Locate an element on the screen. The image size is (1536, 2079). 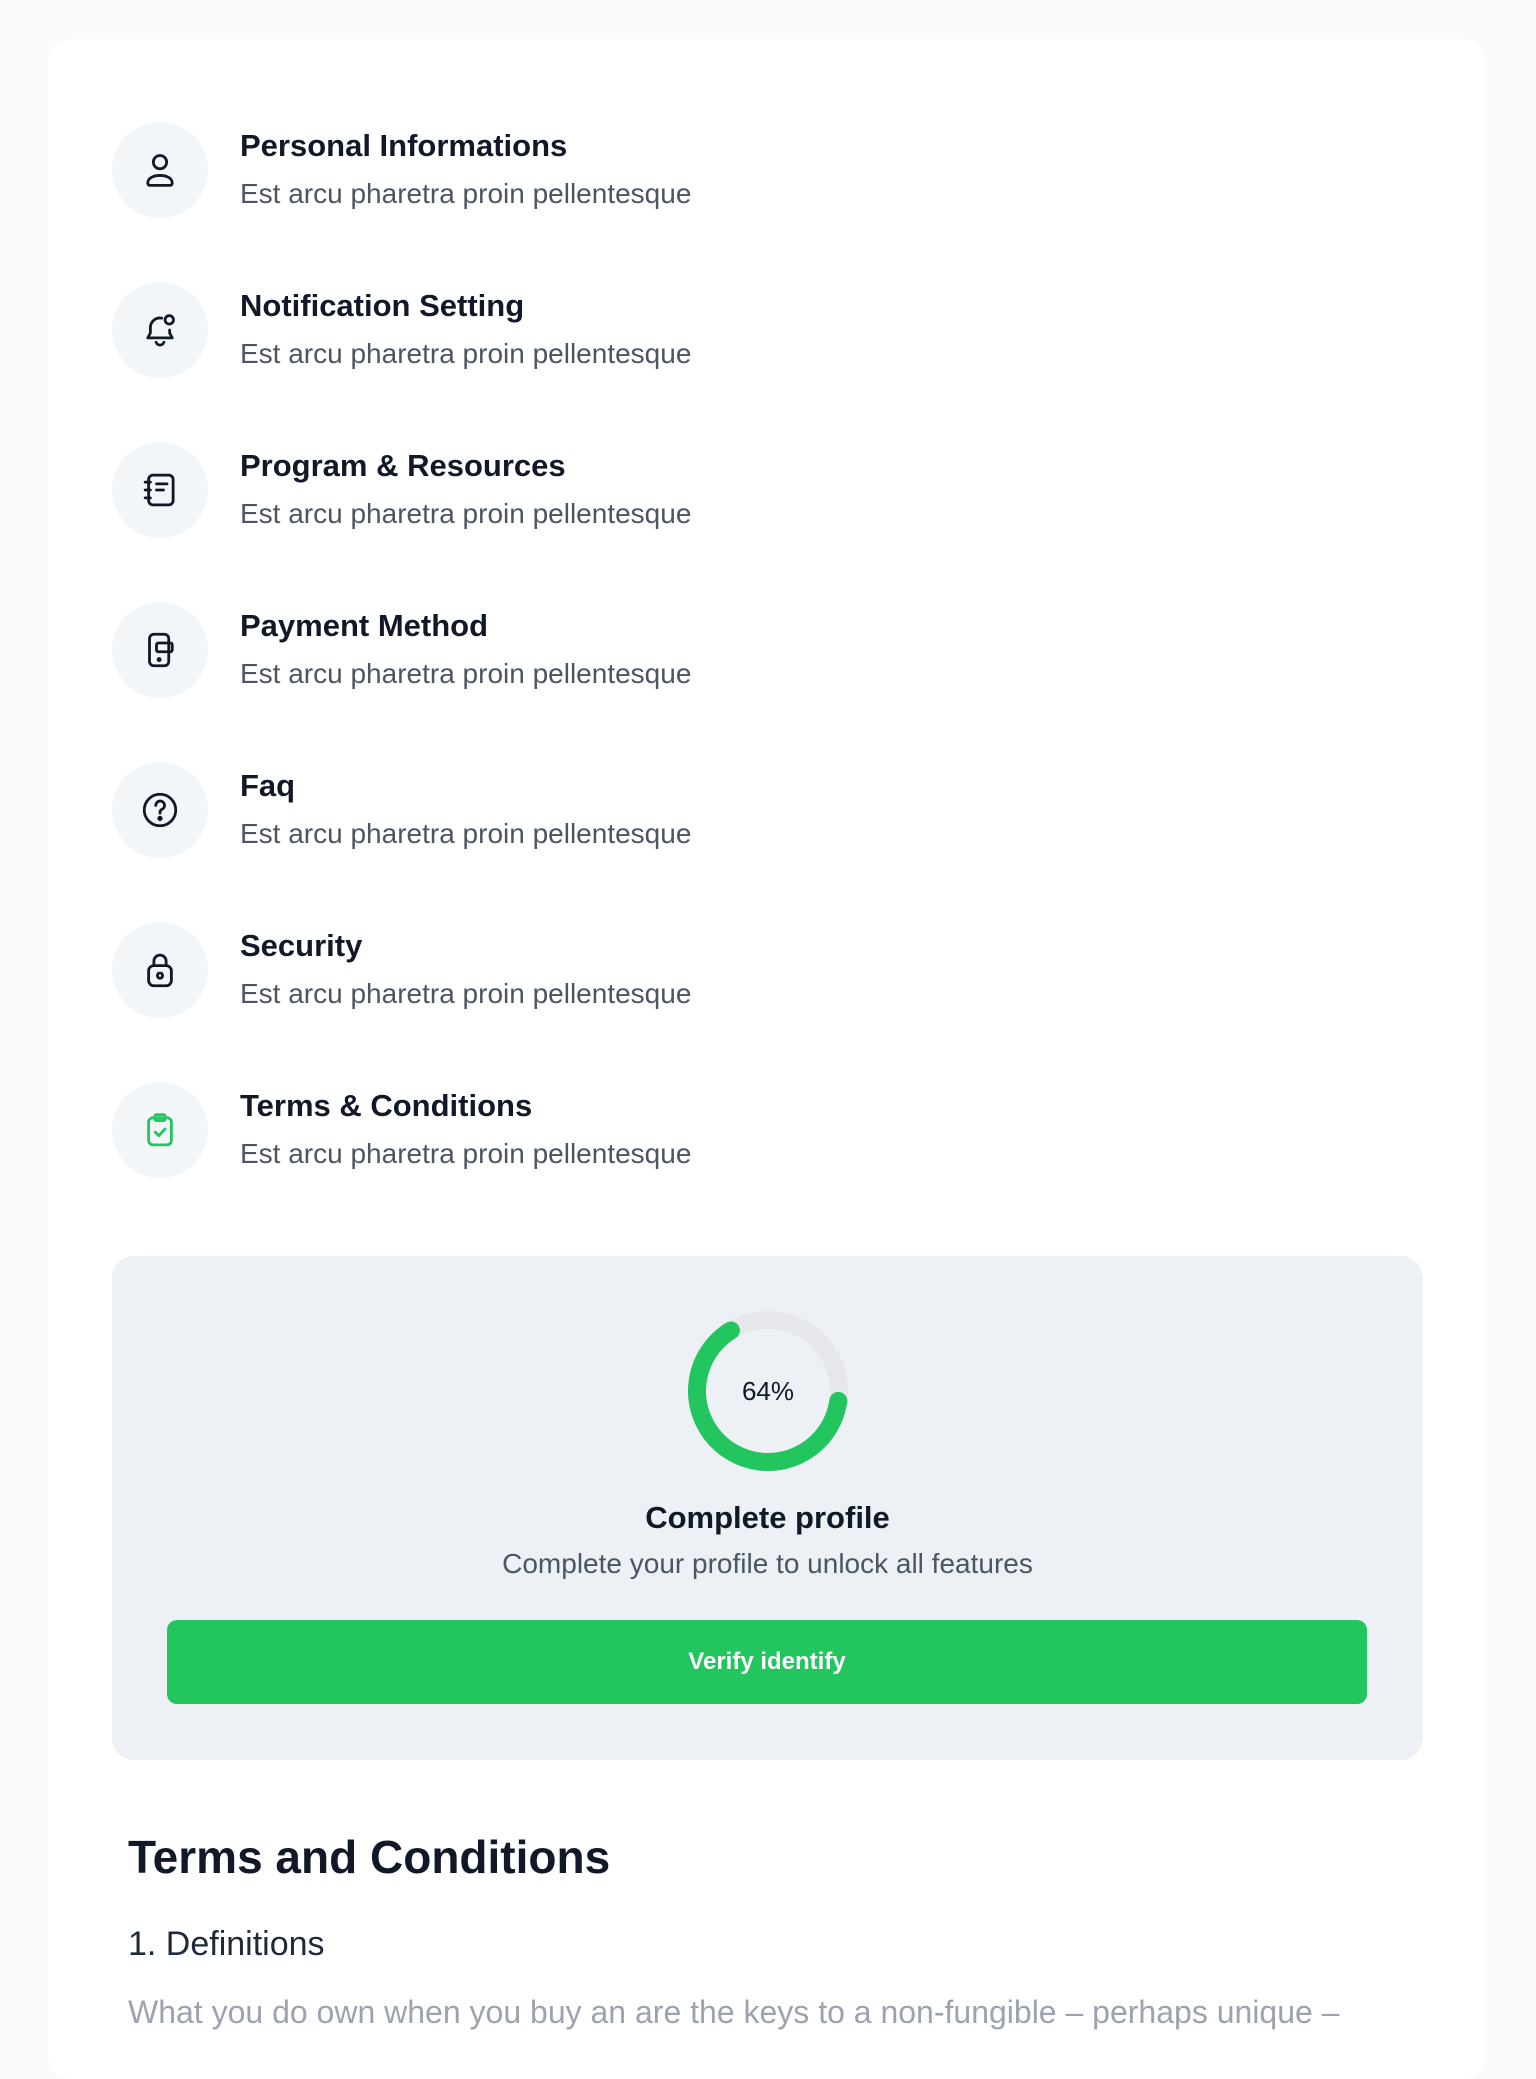
phone-card-icon is located at coordinates (161, 650).